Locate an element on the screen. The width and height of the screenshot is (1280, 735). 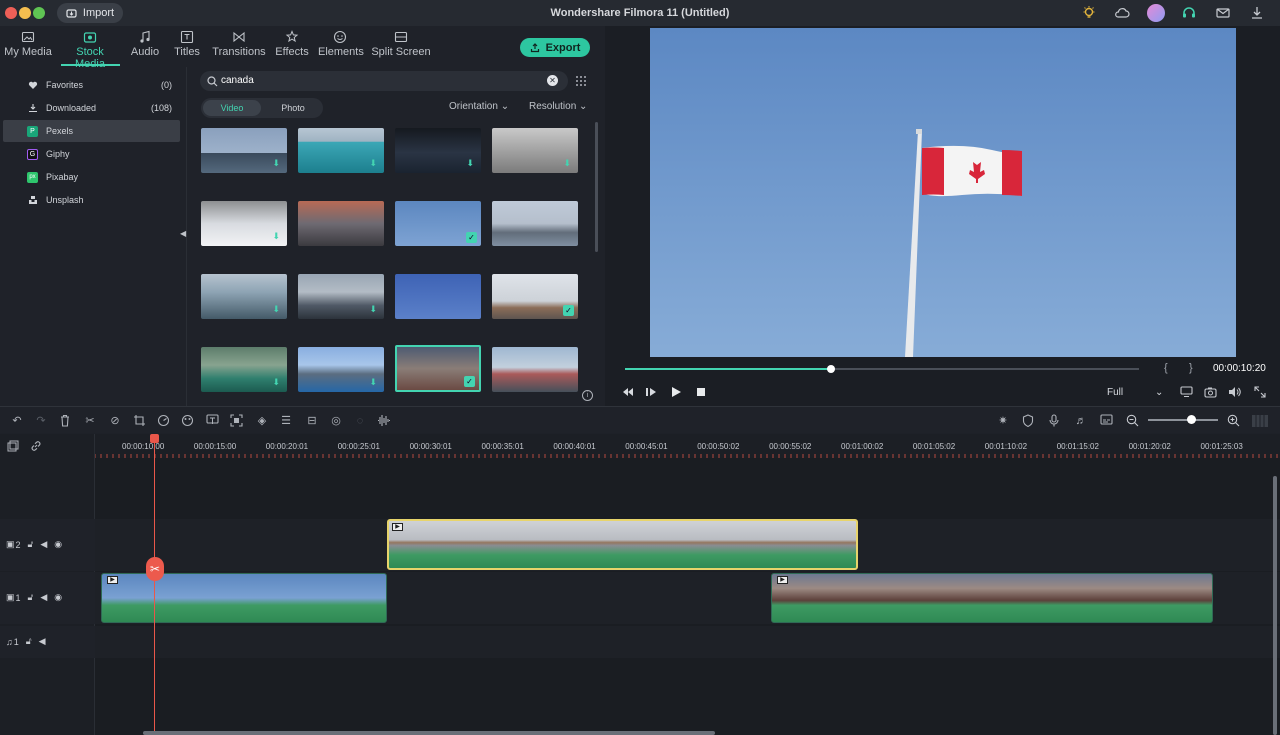
eye-icon: ◉ is located at coordinates (58, 597).